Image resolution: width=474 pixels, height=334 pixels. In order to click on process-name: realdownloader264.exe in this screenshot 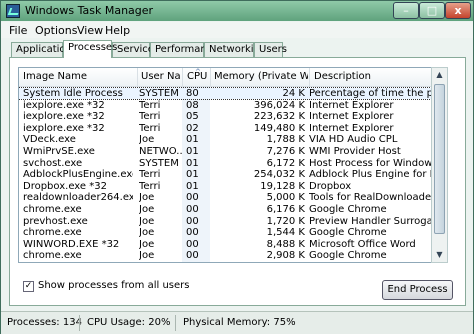, I will do `click(78, 198)`.